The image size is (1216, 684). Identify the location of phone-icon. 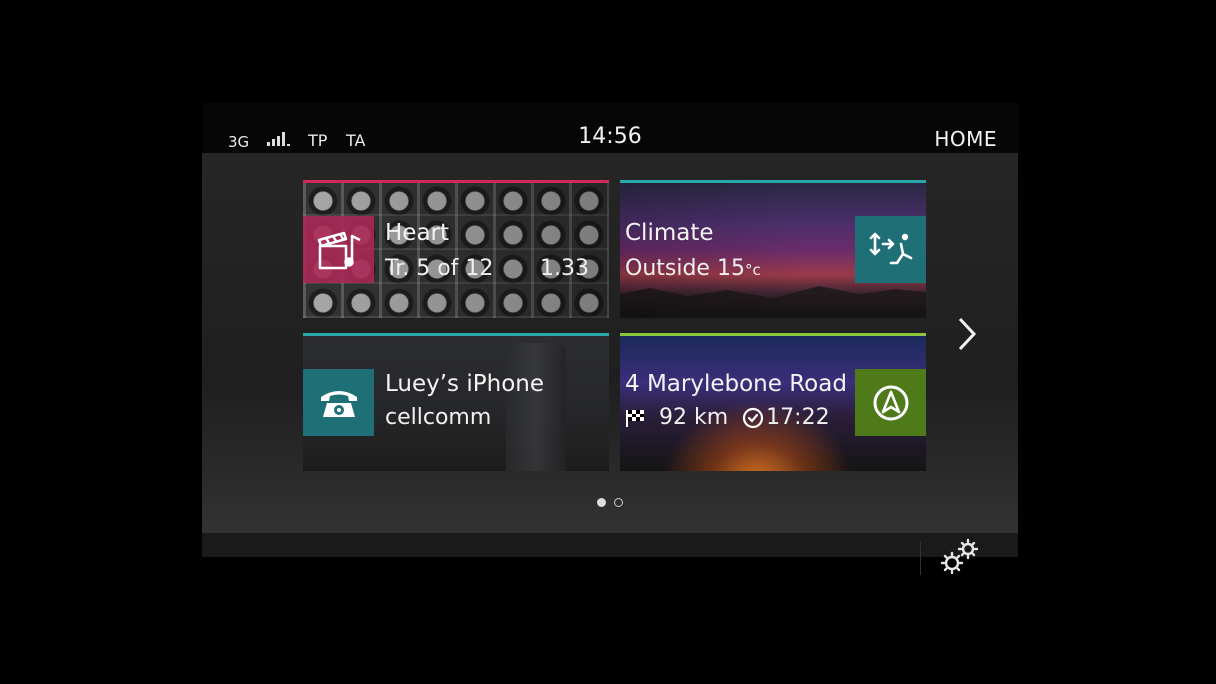
(338, 403).